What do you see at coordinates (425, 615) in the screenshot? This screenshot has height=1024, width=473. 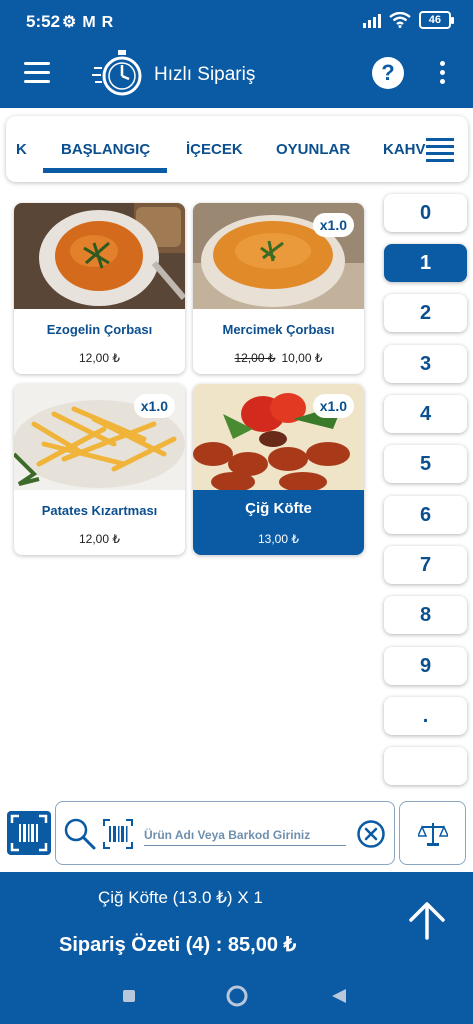 I see `numpad-key-8: 8` at bounding box center [425, 615].